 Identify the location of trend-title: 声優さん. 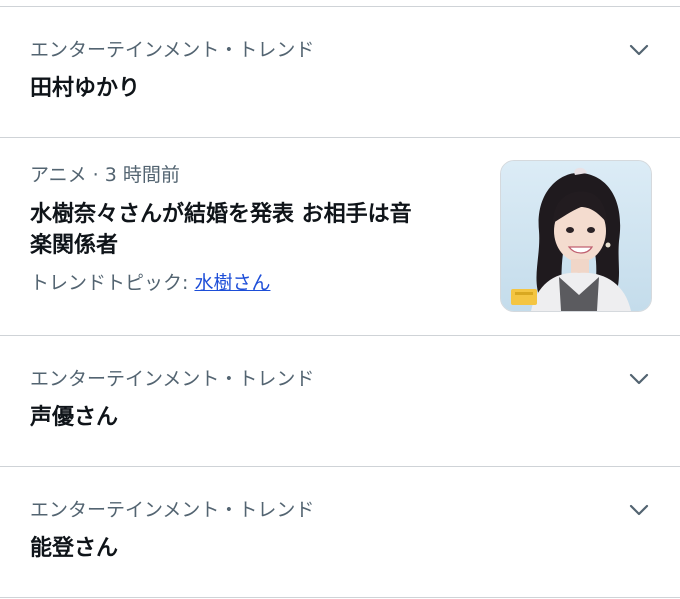
(74, 417).